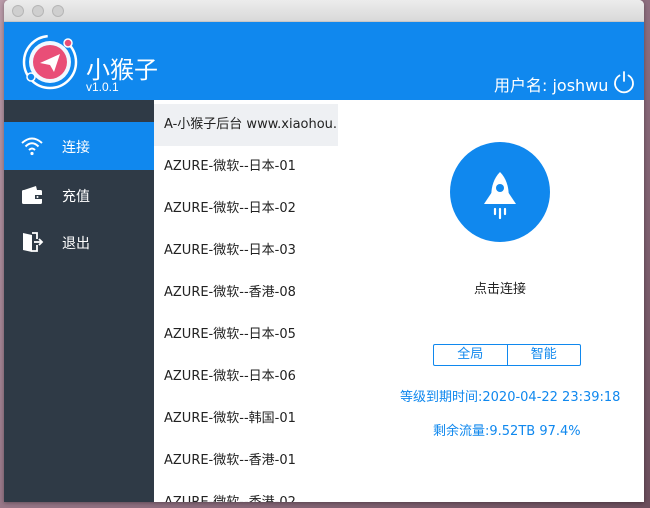 This screenshot has height=508, width=650. Describe the element at coordinates (500, 196) in the screenshot. I see `rocket-icon` at that location.